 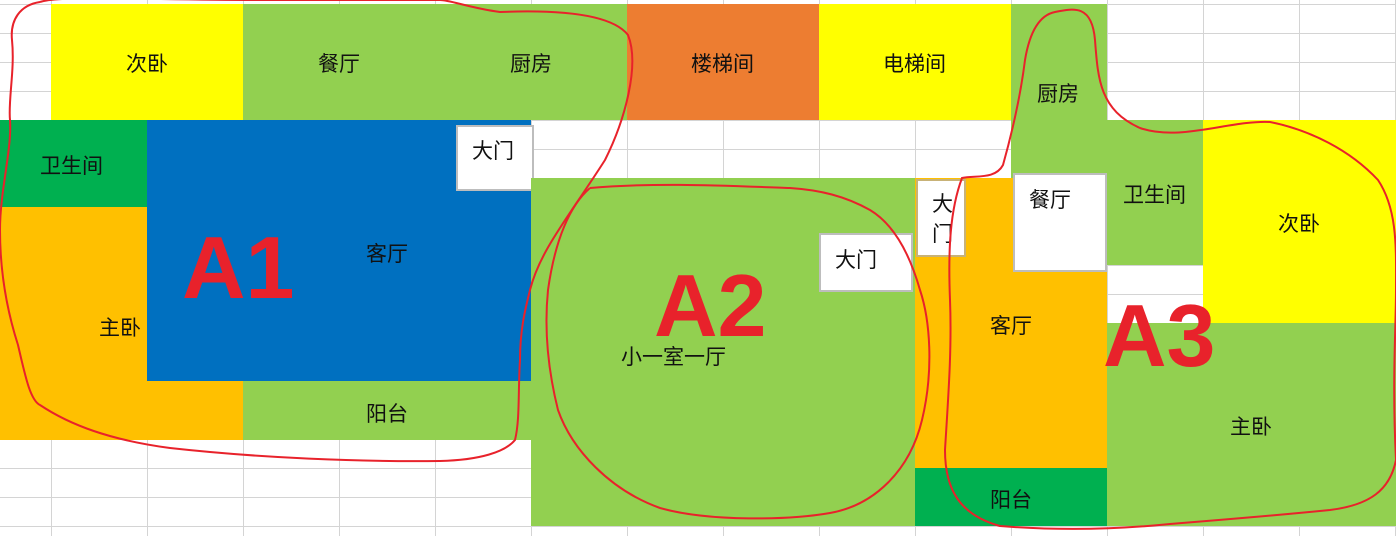 I want to click on zone-label-a1: A1, so click(x=238, y=267).